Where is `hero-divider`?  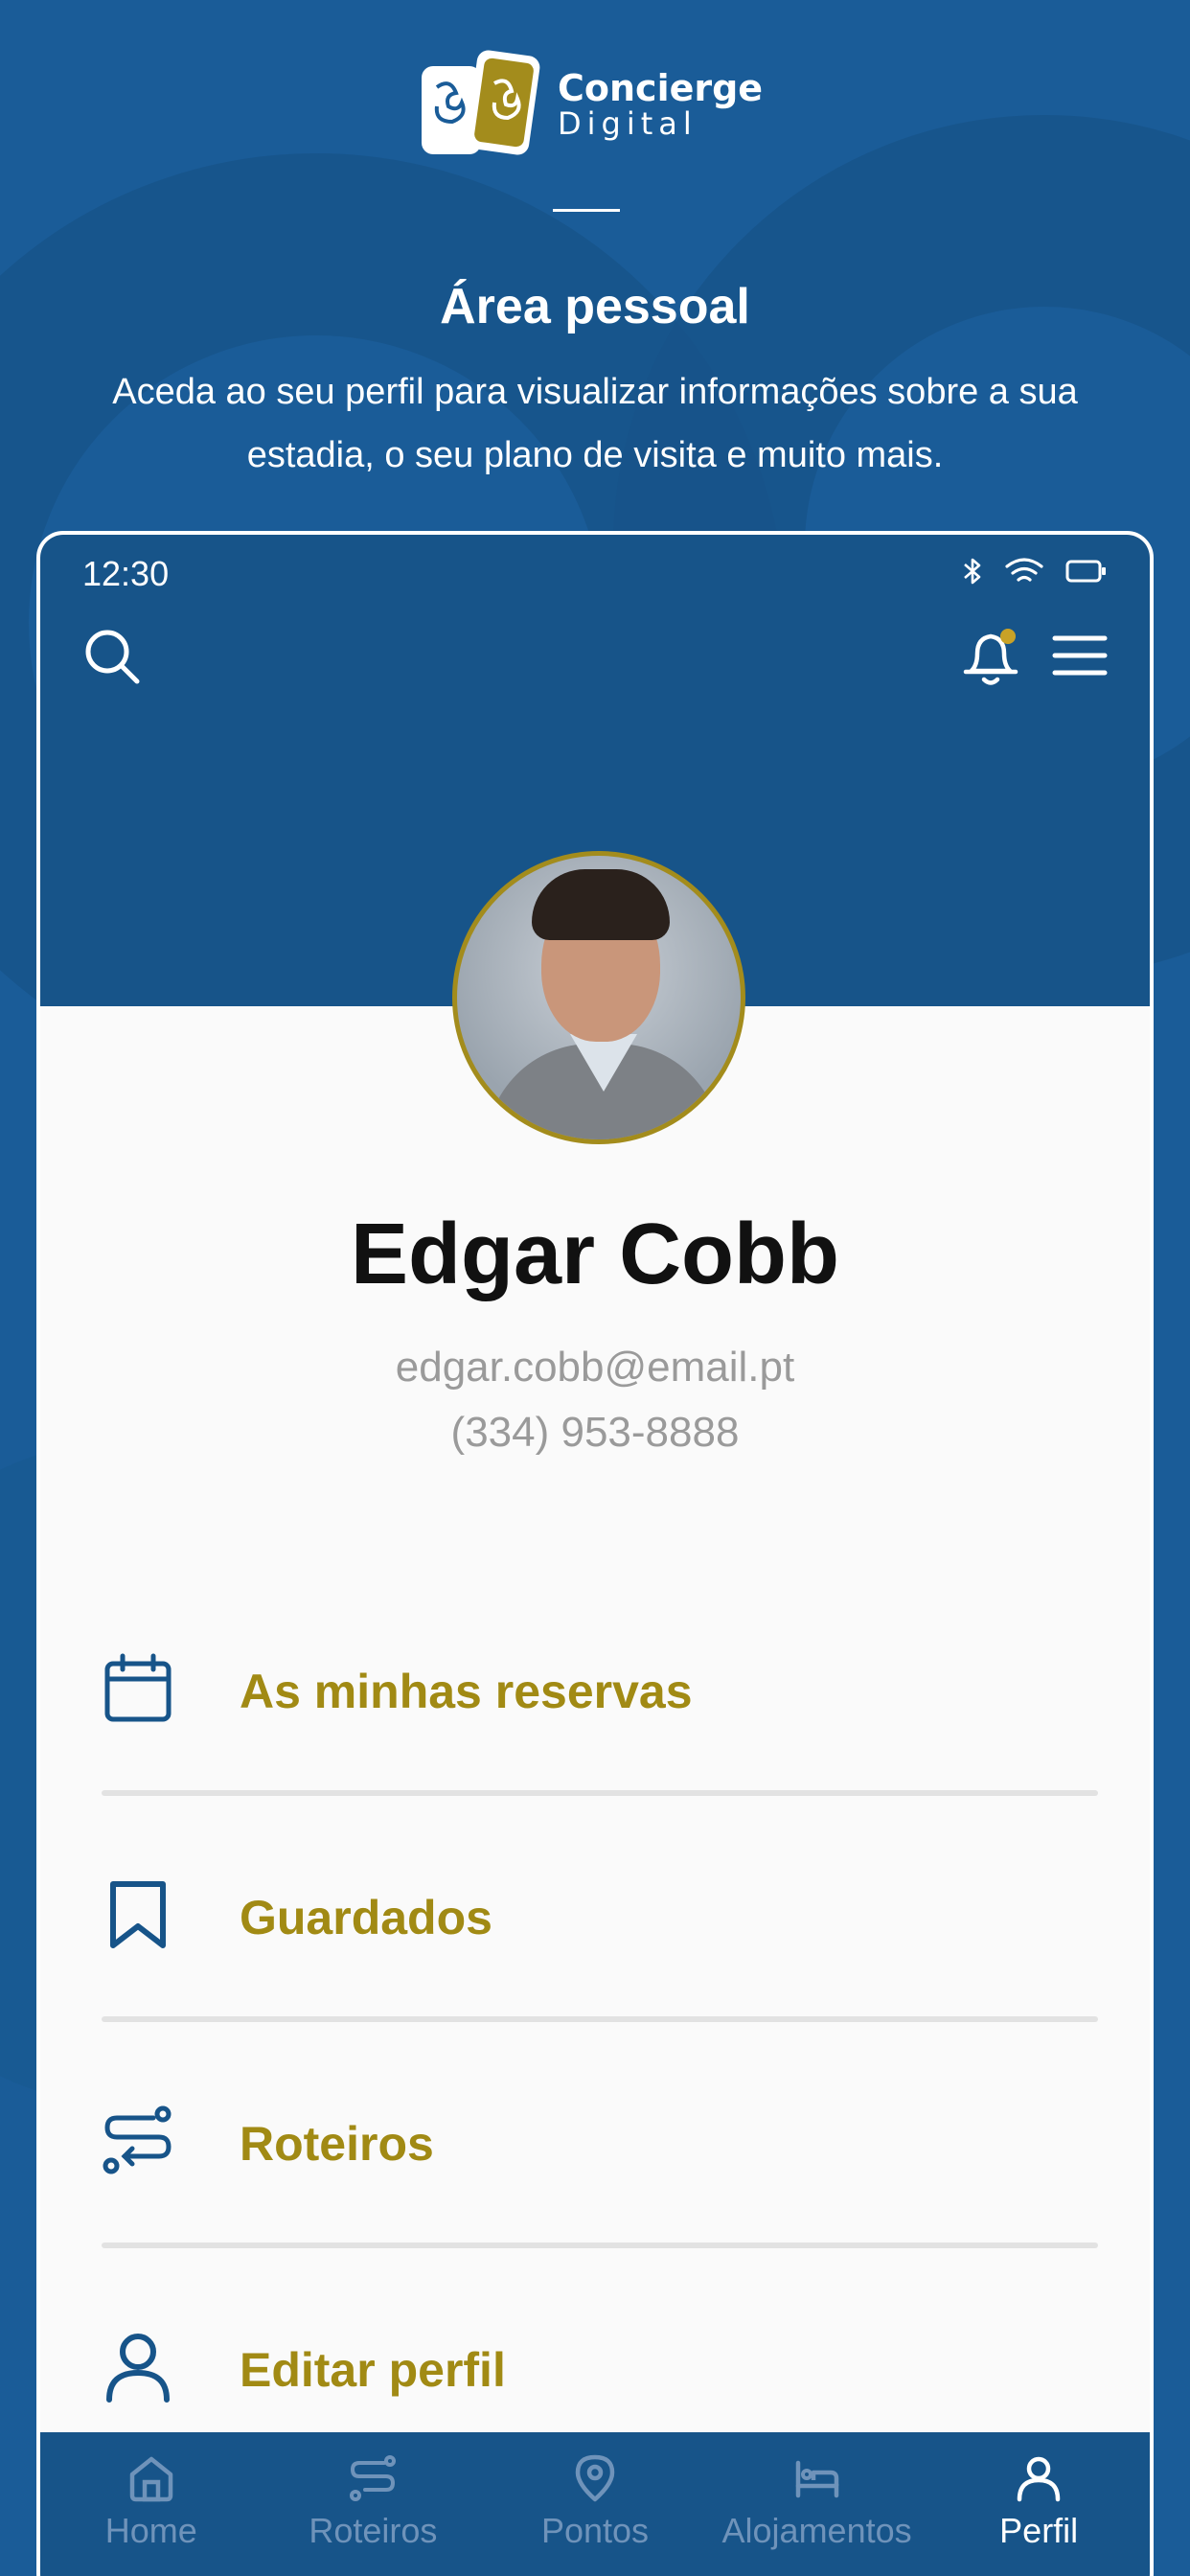 hero-divider is located at coordinates (587, 210).